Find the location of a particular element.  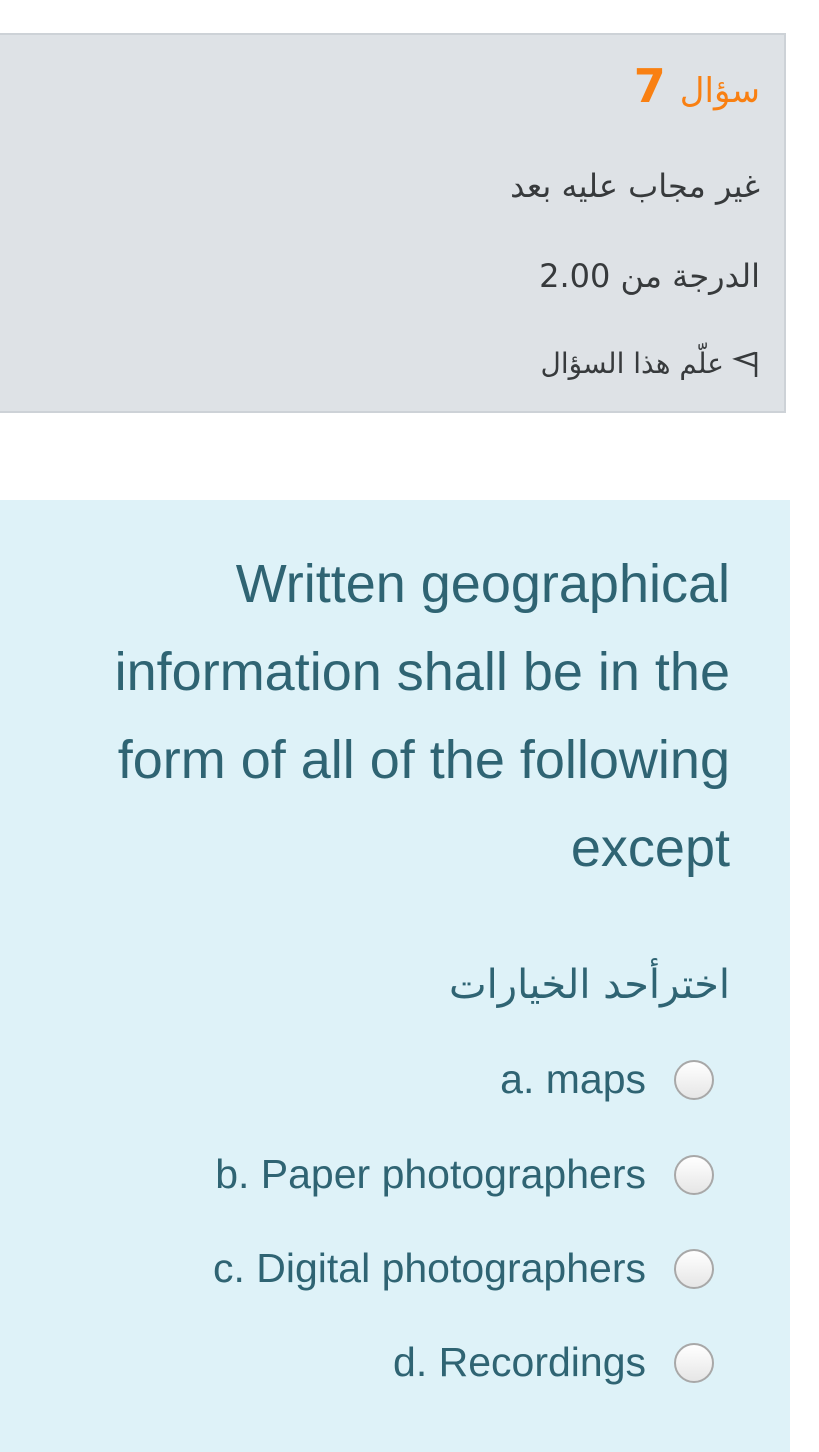

question-status: غير مجاب عليه بعد is located at coordinates (635, 186).